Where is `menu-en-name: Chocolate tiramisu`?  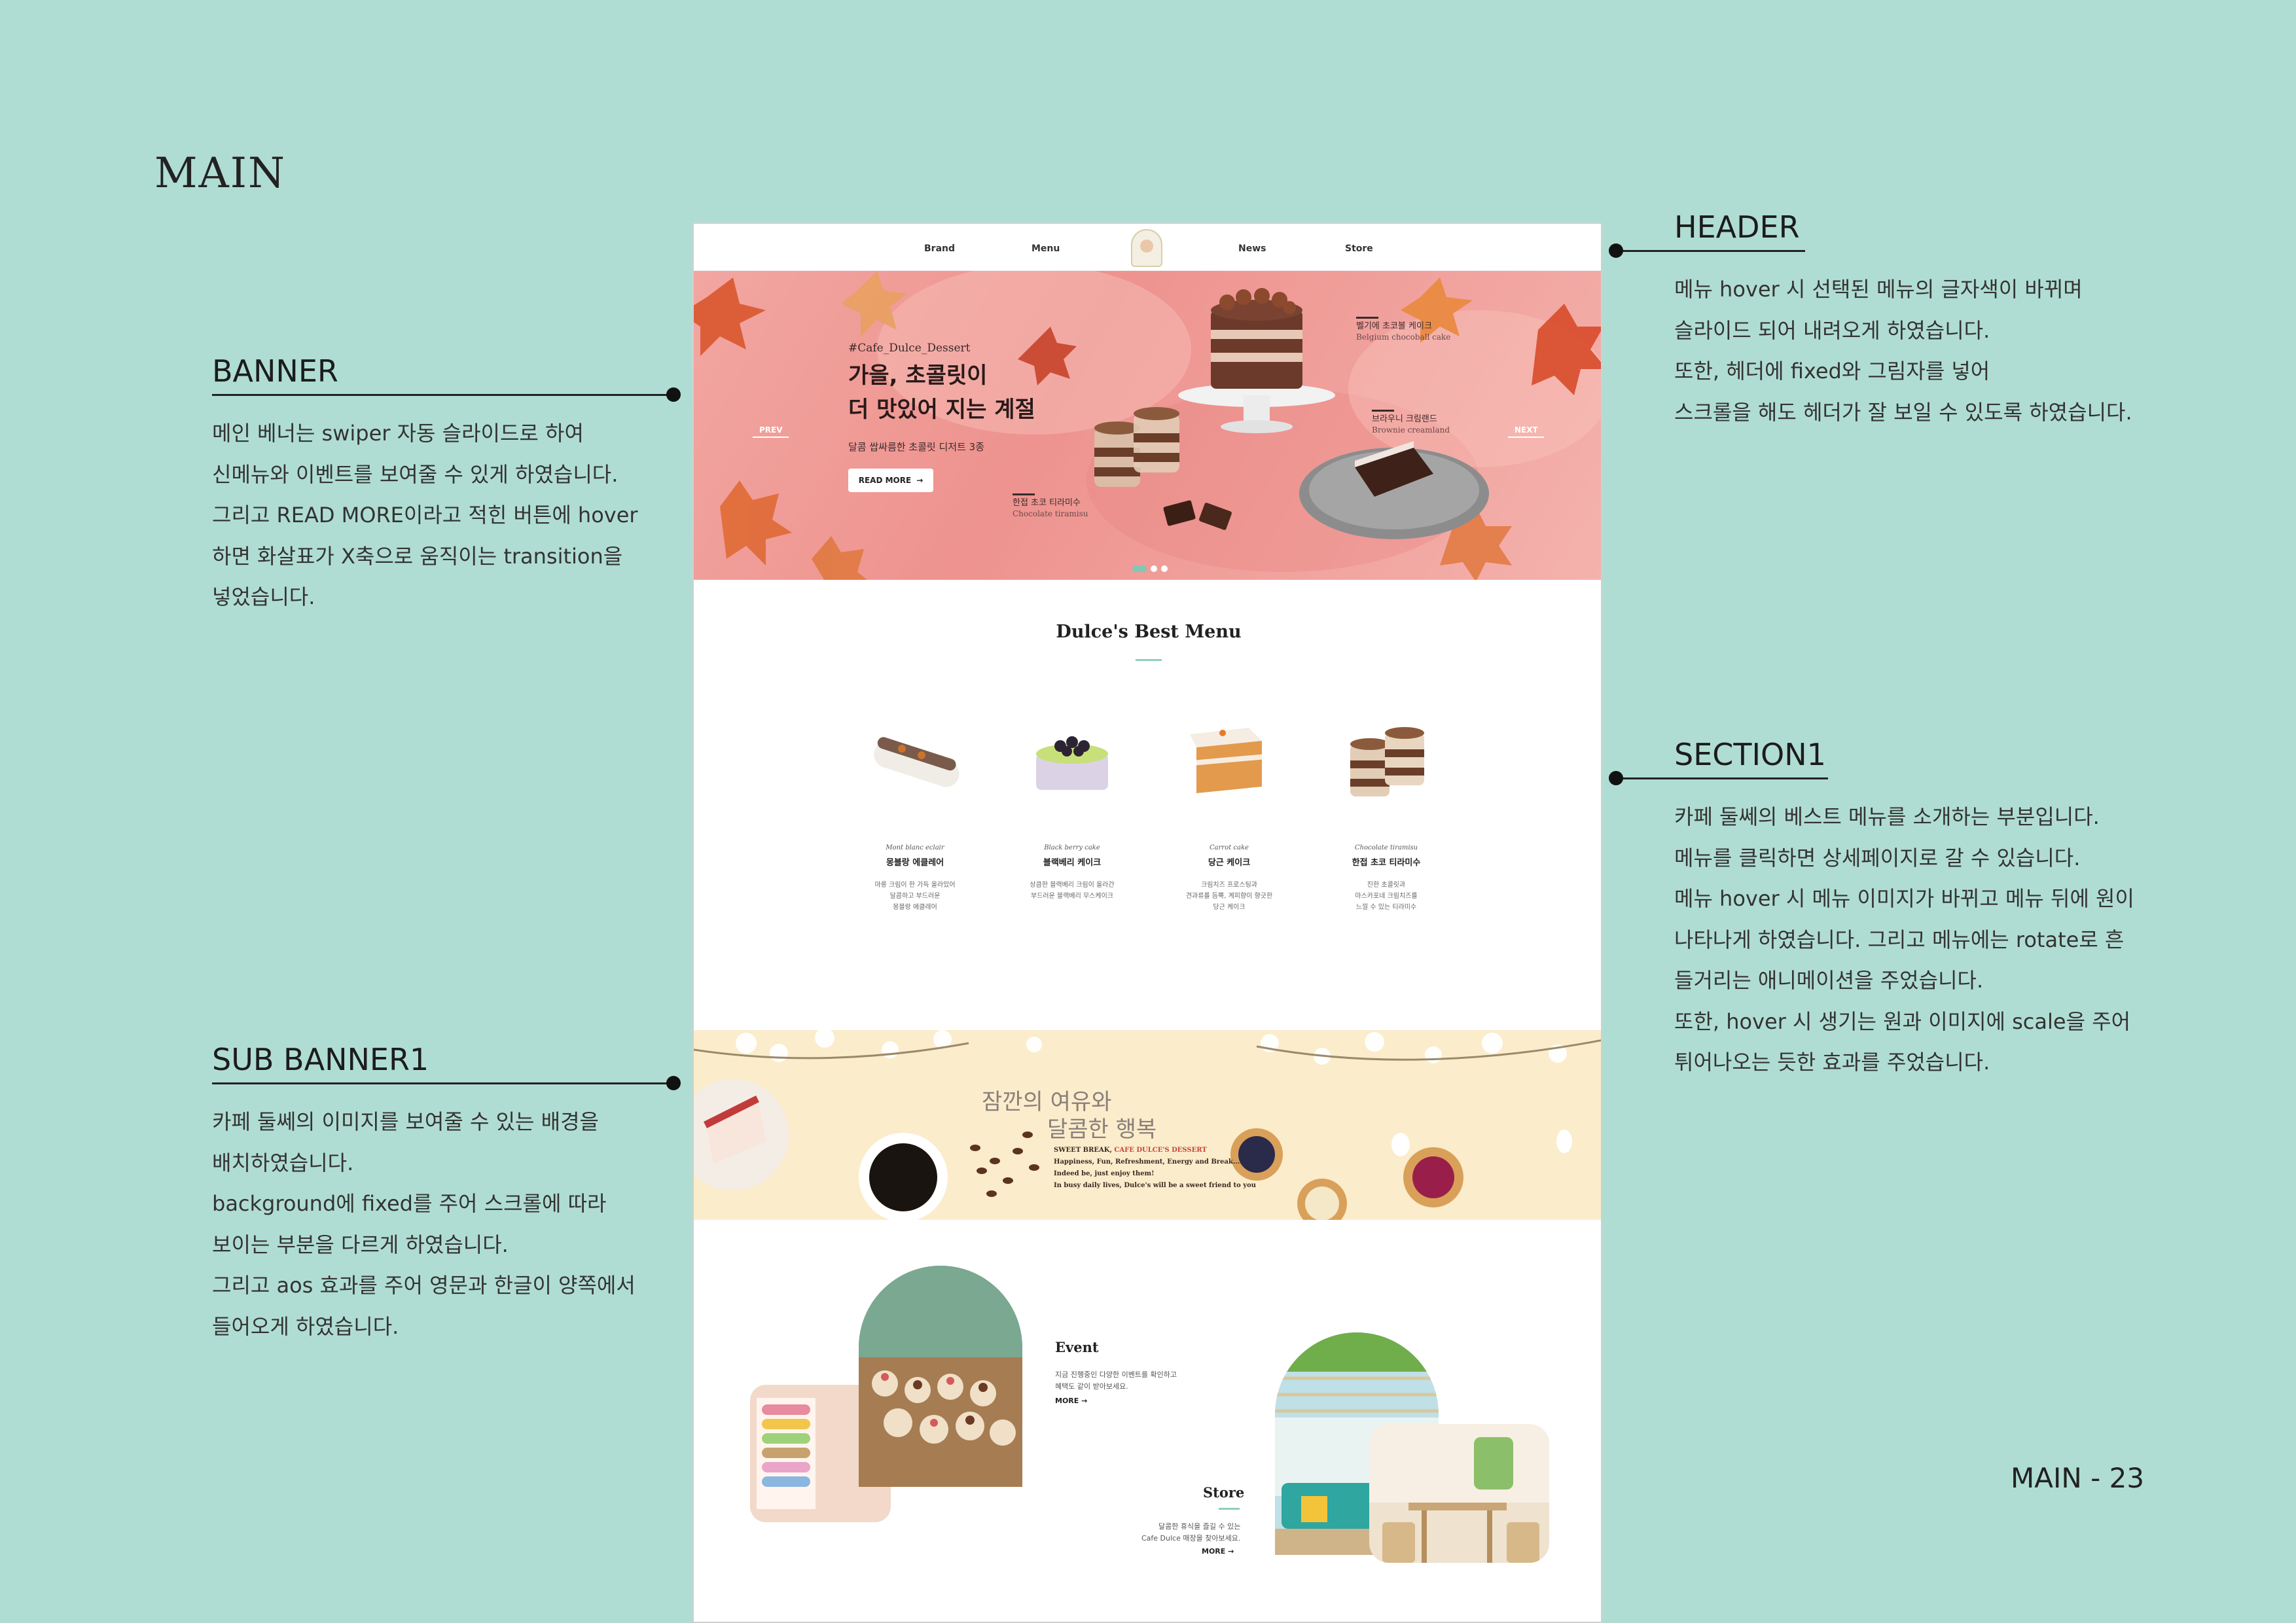 menu-en-name: Chocolate tiramisu is located at coordinates (1386, 847).